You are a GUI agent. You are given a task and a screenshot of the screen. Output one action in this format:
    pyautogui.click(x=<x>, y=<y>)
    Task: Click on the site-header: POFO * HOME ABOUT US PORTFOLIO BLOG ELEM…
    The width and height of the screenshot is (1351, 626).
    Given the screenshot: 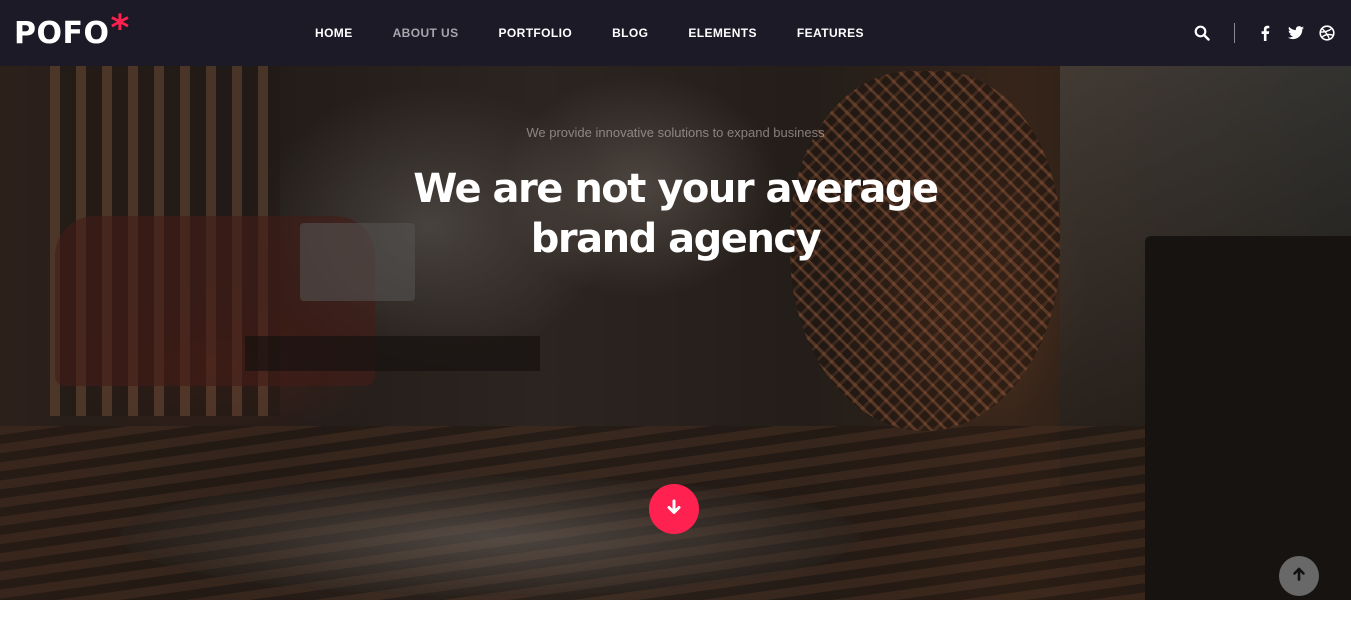 What is the action you would take?
    pyautogui.click(x=675, y=33)
    